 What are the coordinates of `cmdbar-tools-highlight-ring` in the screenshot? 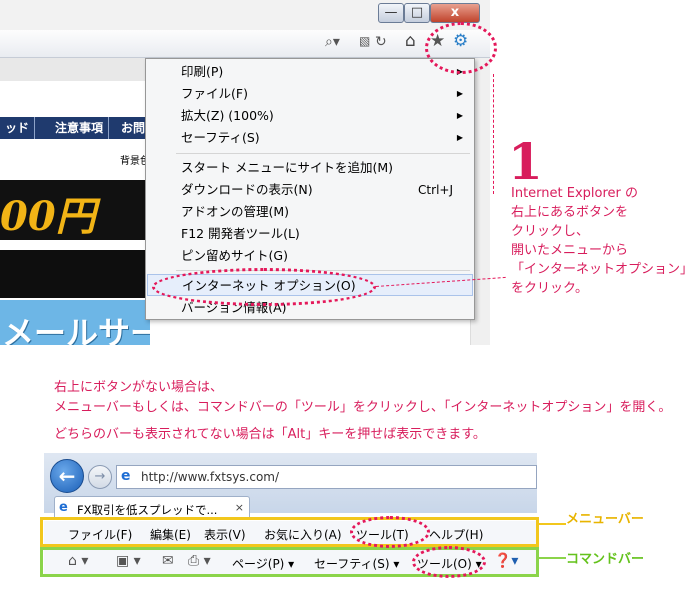 It's located at (449, 562).